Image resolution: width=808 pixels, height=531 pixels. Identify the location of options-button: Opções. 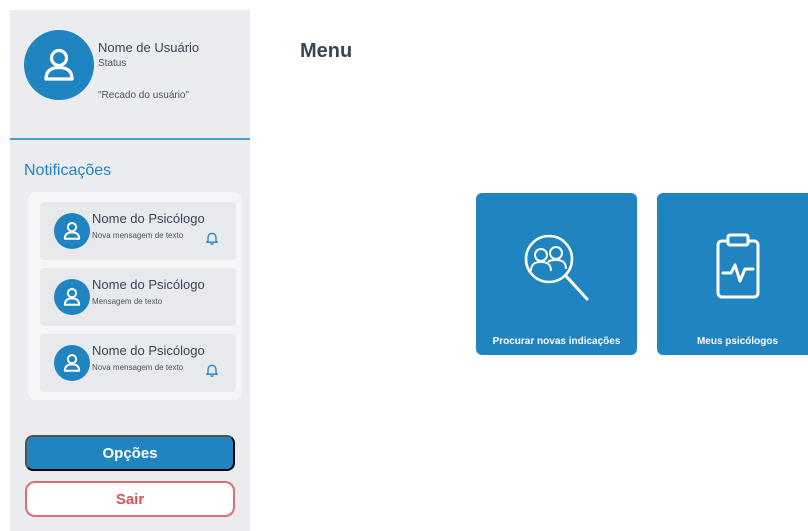
(130, 453).